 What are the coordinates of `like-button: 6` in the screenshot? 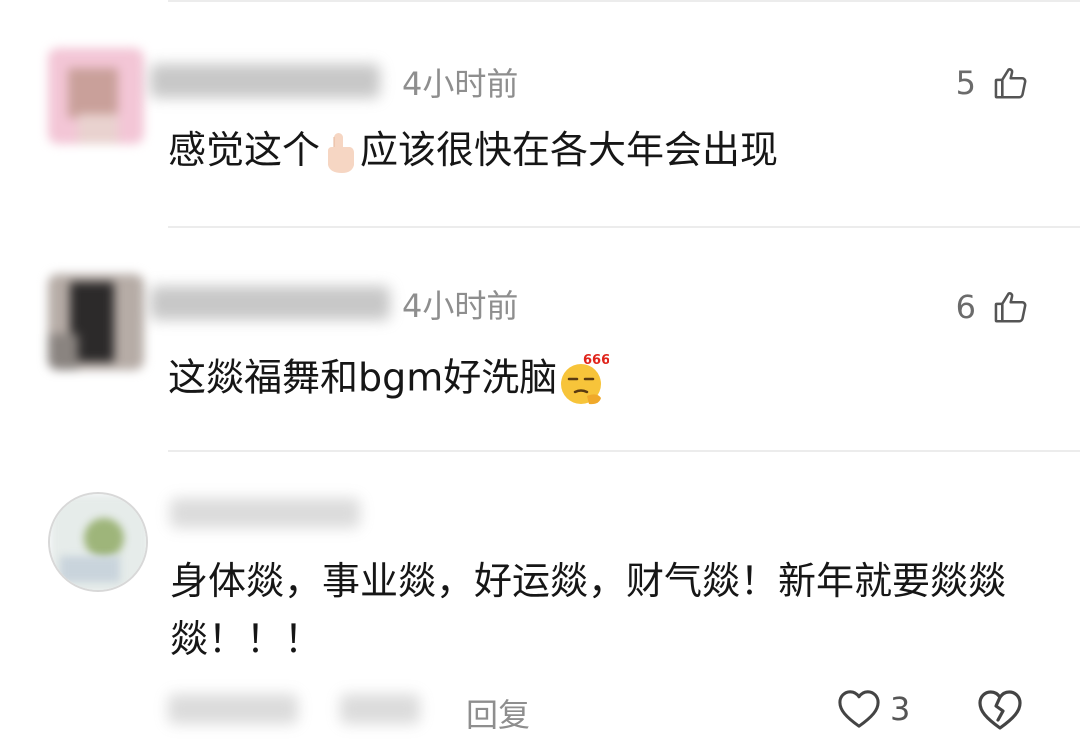 It's located at (993, 307).